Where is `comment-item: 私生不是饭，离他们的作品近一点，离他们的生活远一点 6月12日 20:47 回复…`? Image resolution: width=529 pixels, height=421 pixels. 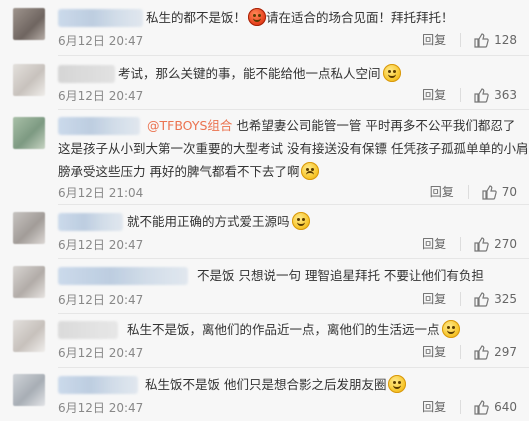 comment-item: 私生不是饭，离他们的作品近一点，离他们的生活远一点 6月12日 20:47 回复… is located at coordinates (264, 342).